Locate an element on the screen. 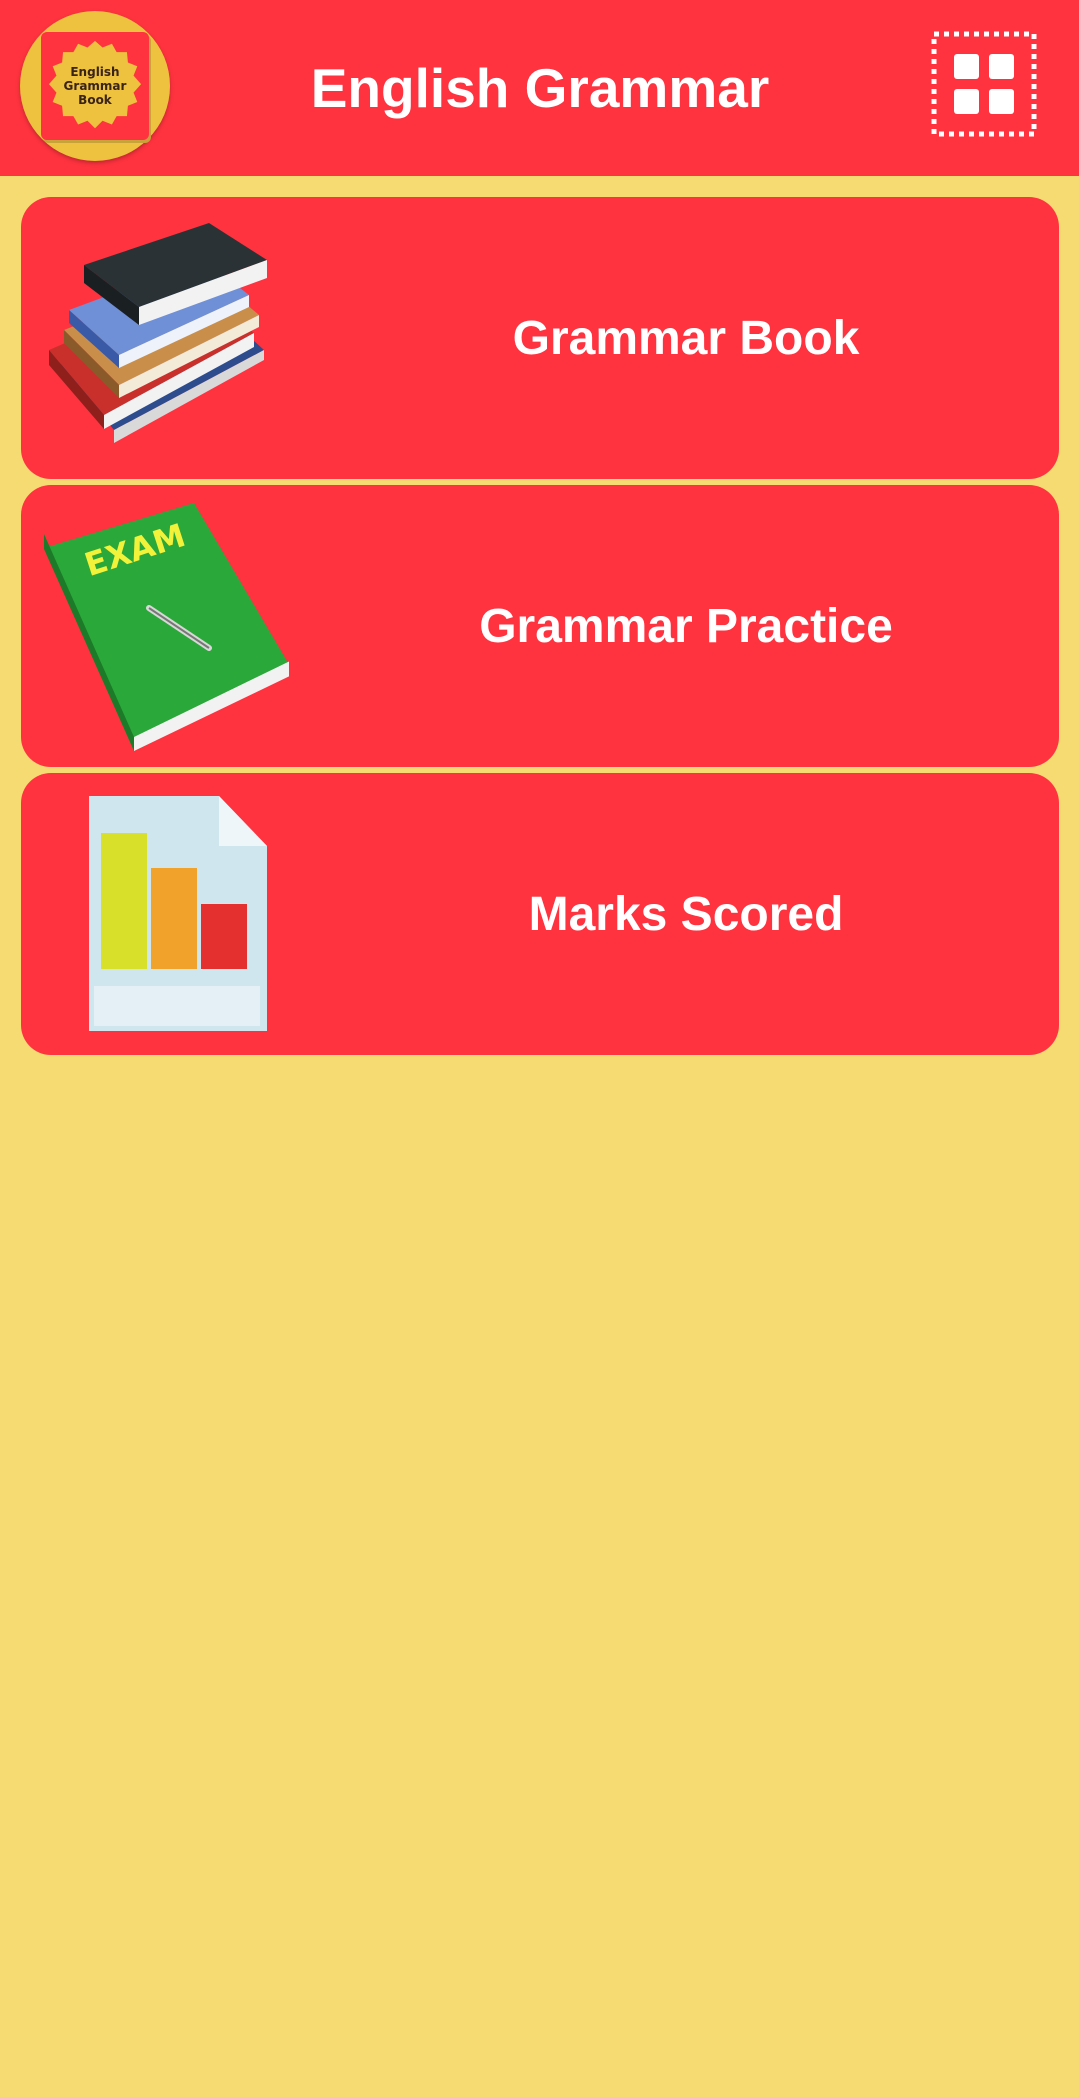 Image resolution: width=1079 pixels, height=2097 pixels. grammar-book-card: Grammar Book is located at coordinates (540, 338).